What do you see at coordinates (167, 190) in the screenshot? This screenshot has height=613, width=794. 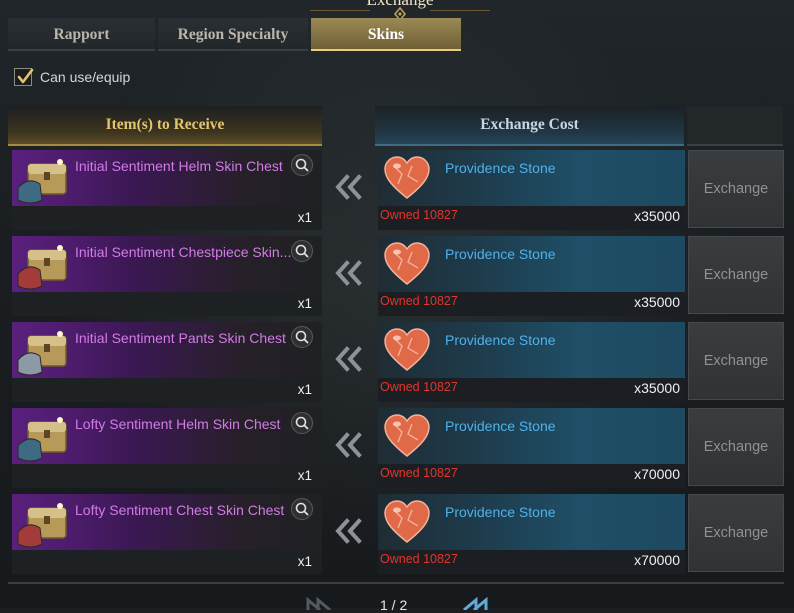 I see `receive-item-card: Initial Sentiment Helm Skin Chest x1` at bounding box center [167, 190].